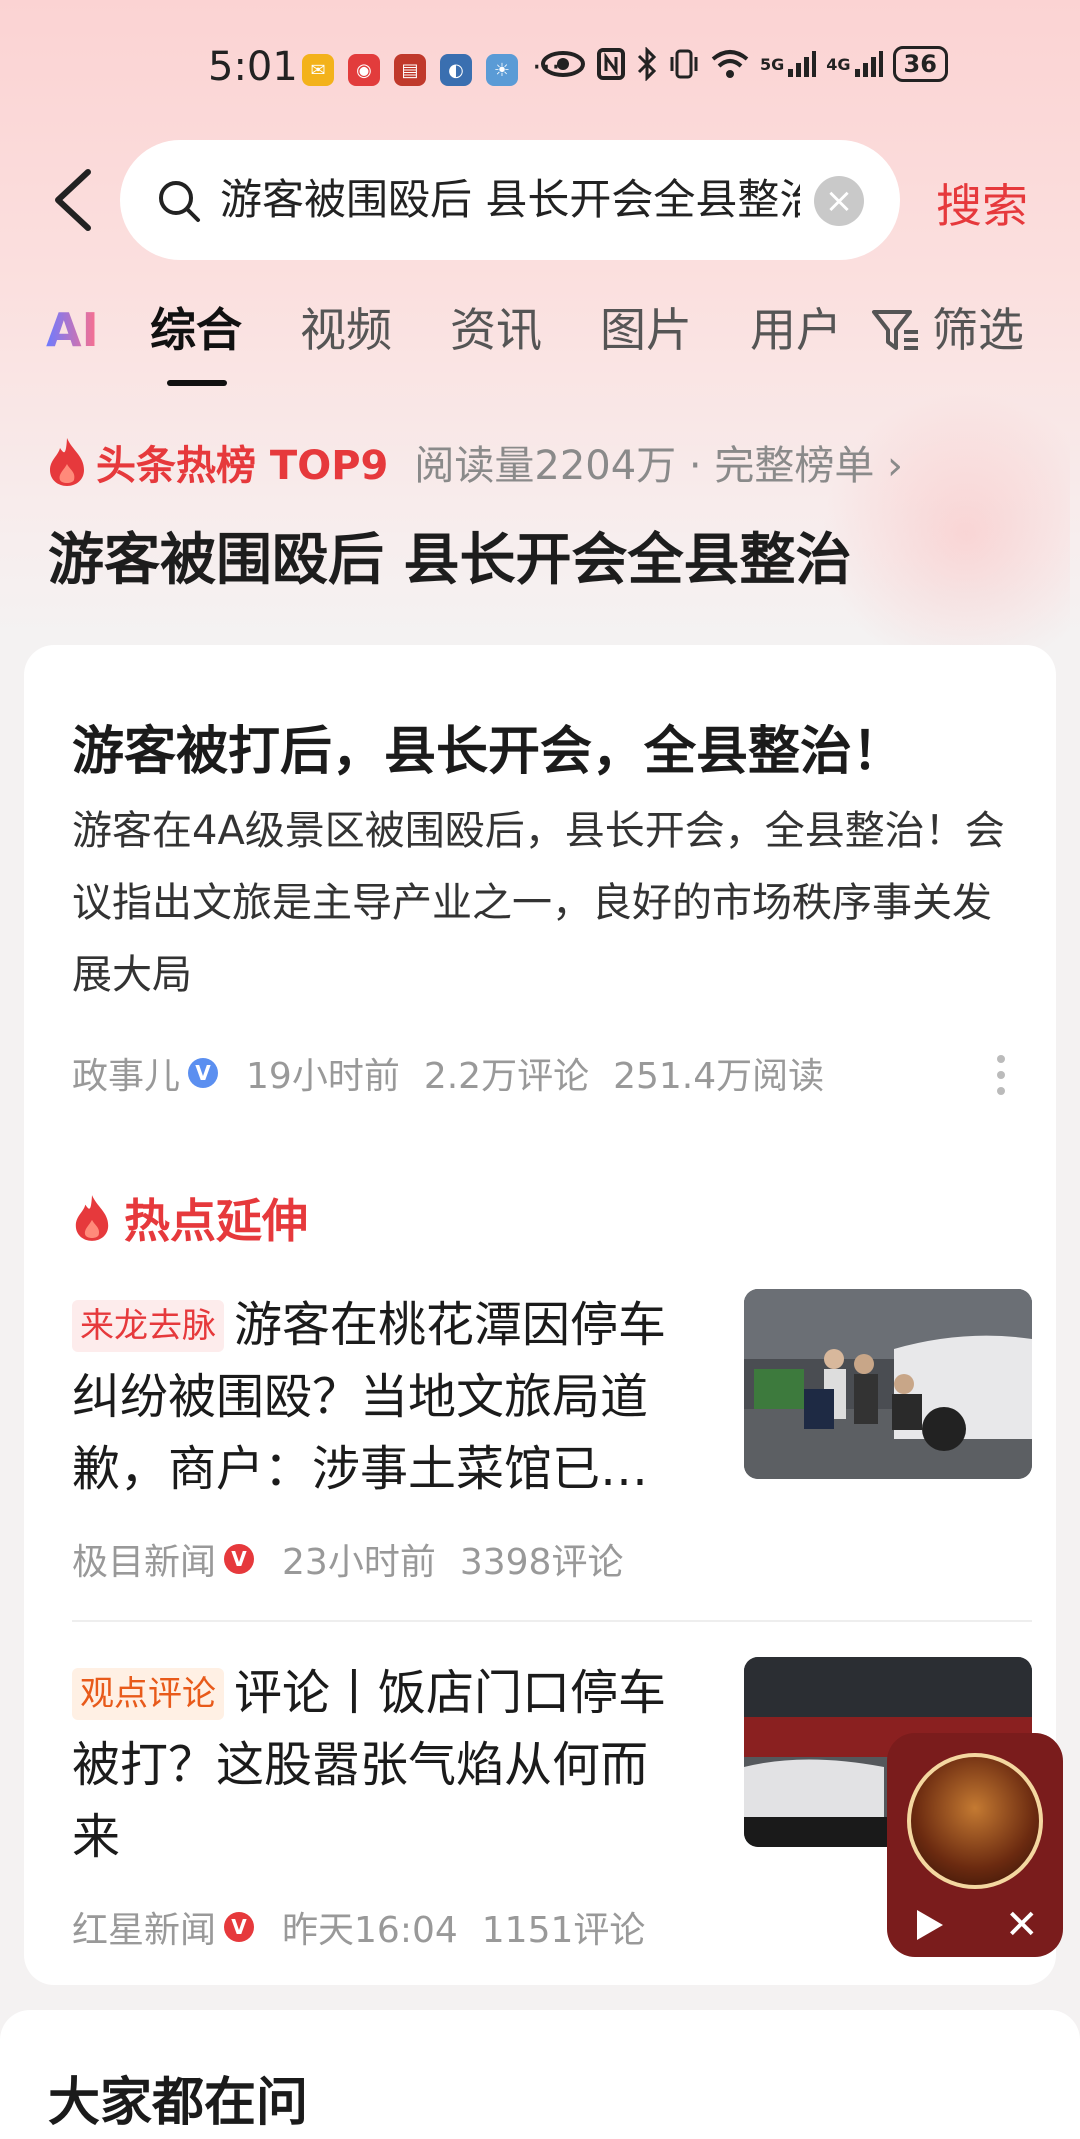  What do you see at coordinates (895, 330) in the screenshot?
I see `filter-icon` at bounding box center [895, 330].